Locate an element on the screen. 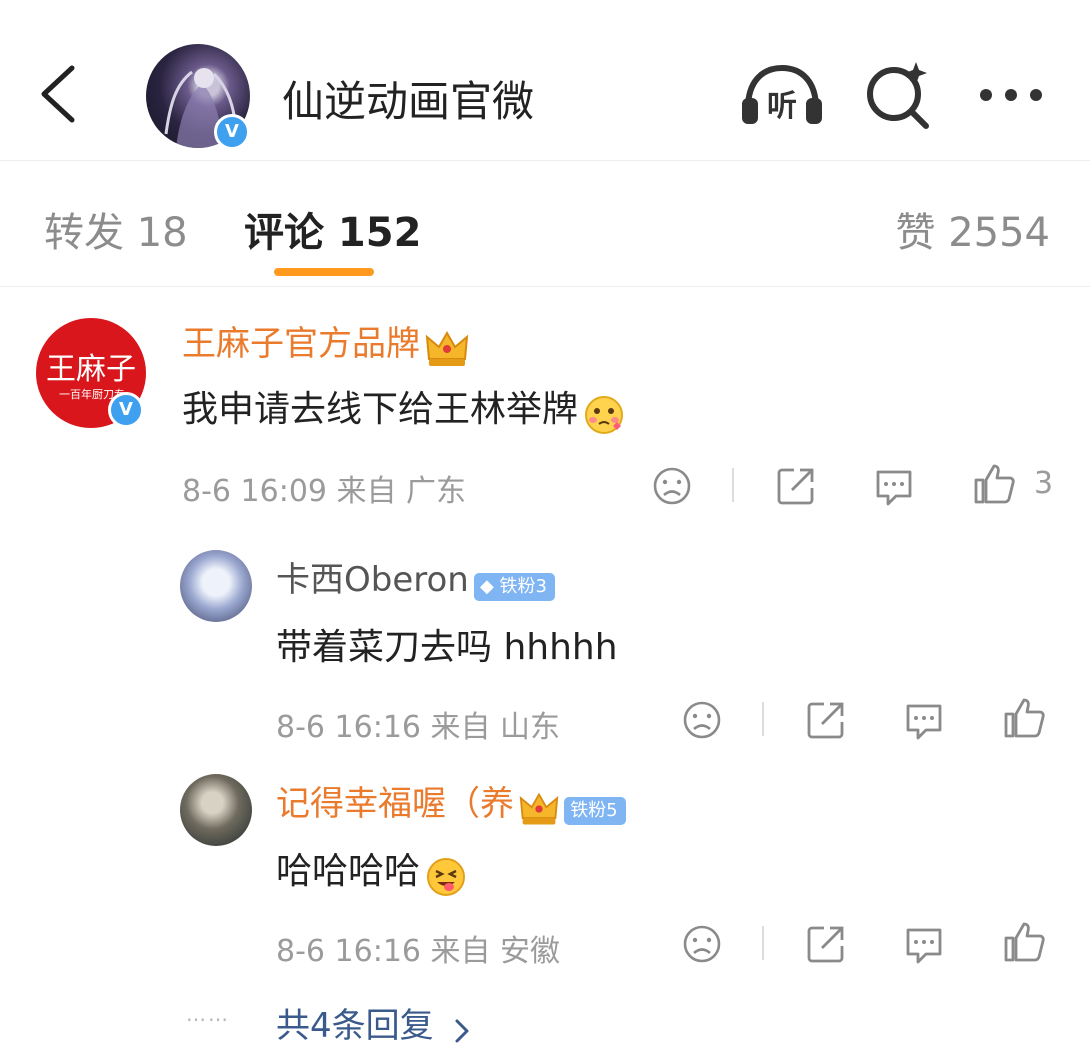 The height and width of the screenshot is (1056, 1090). active-tab-indicator is located at coordinates (324, 272).